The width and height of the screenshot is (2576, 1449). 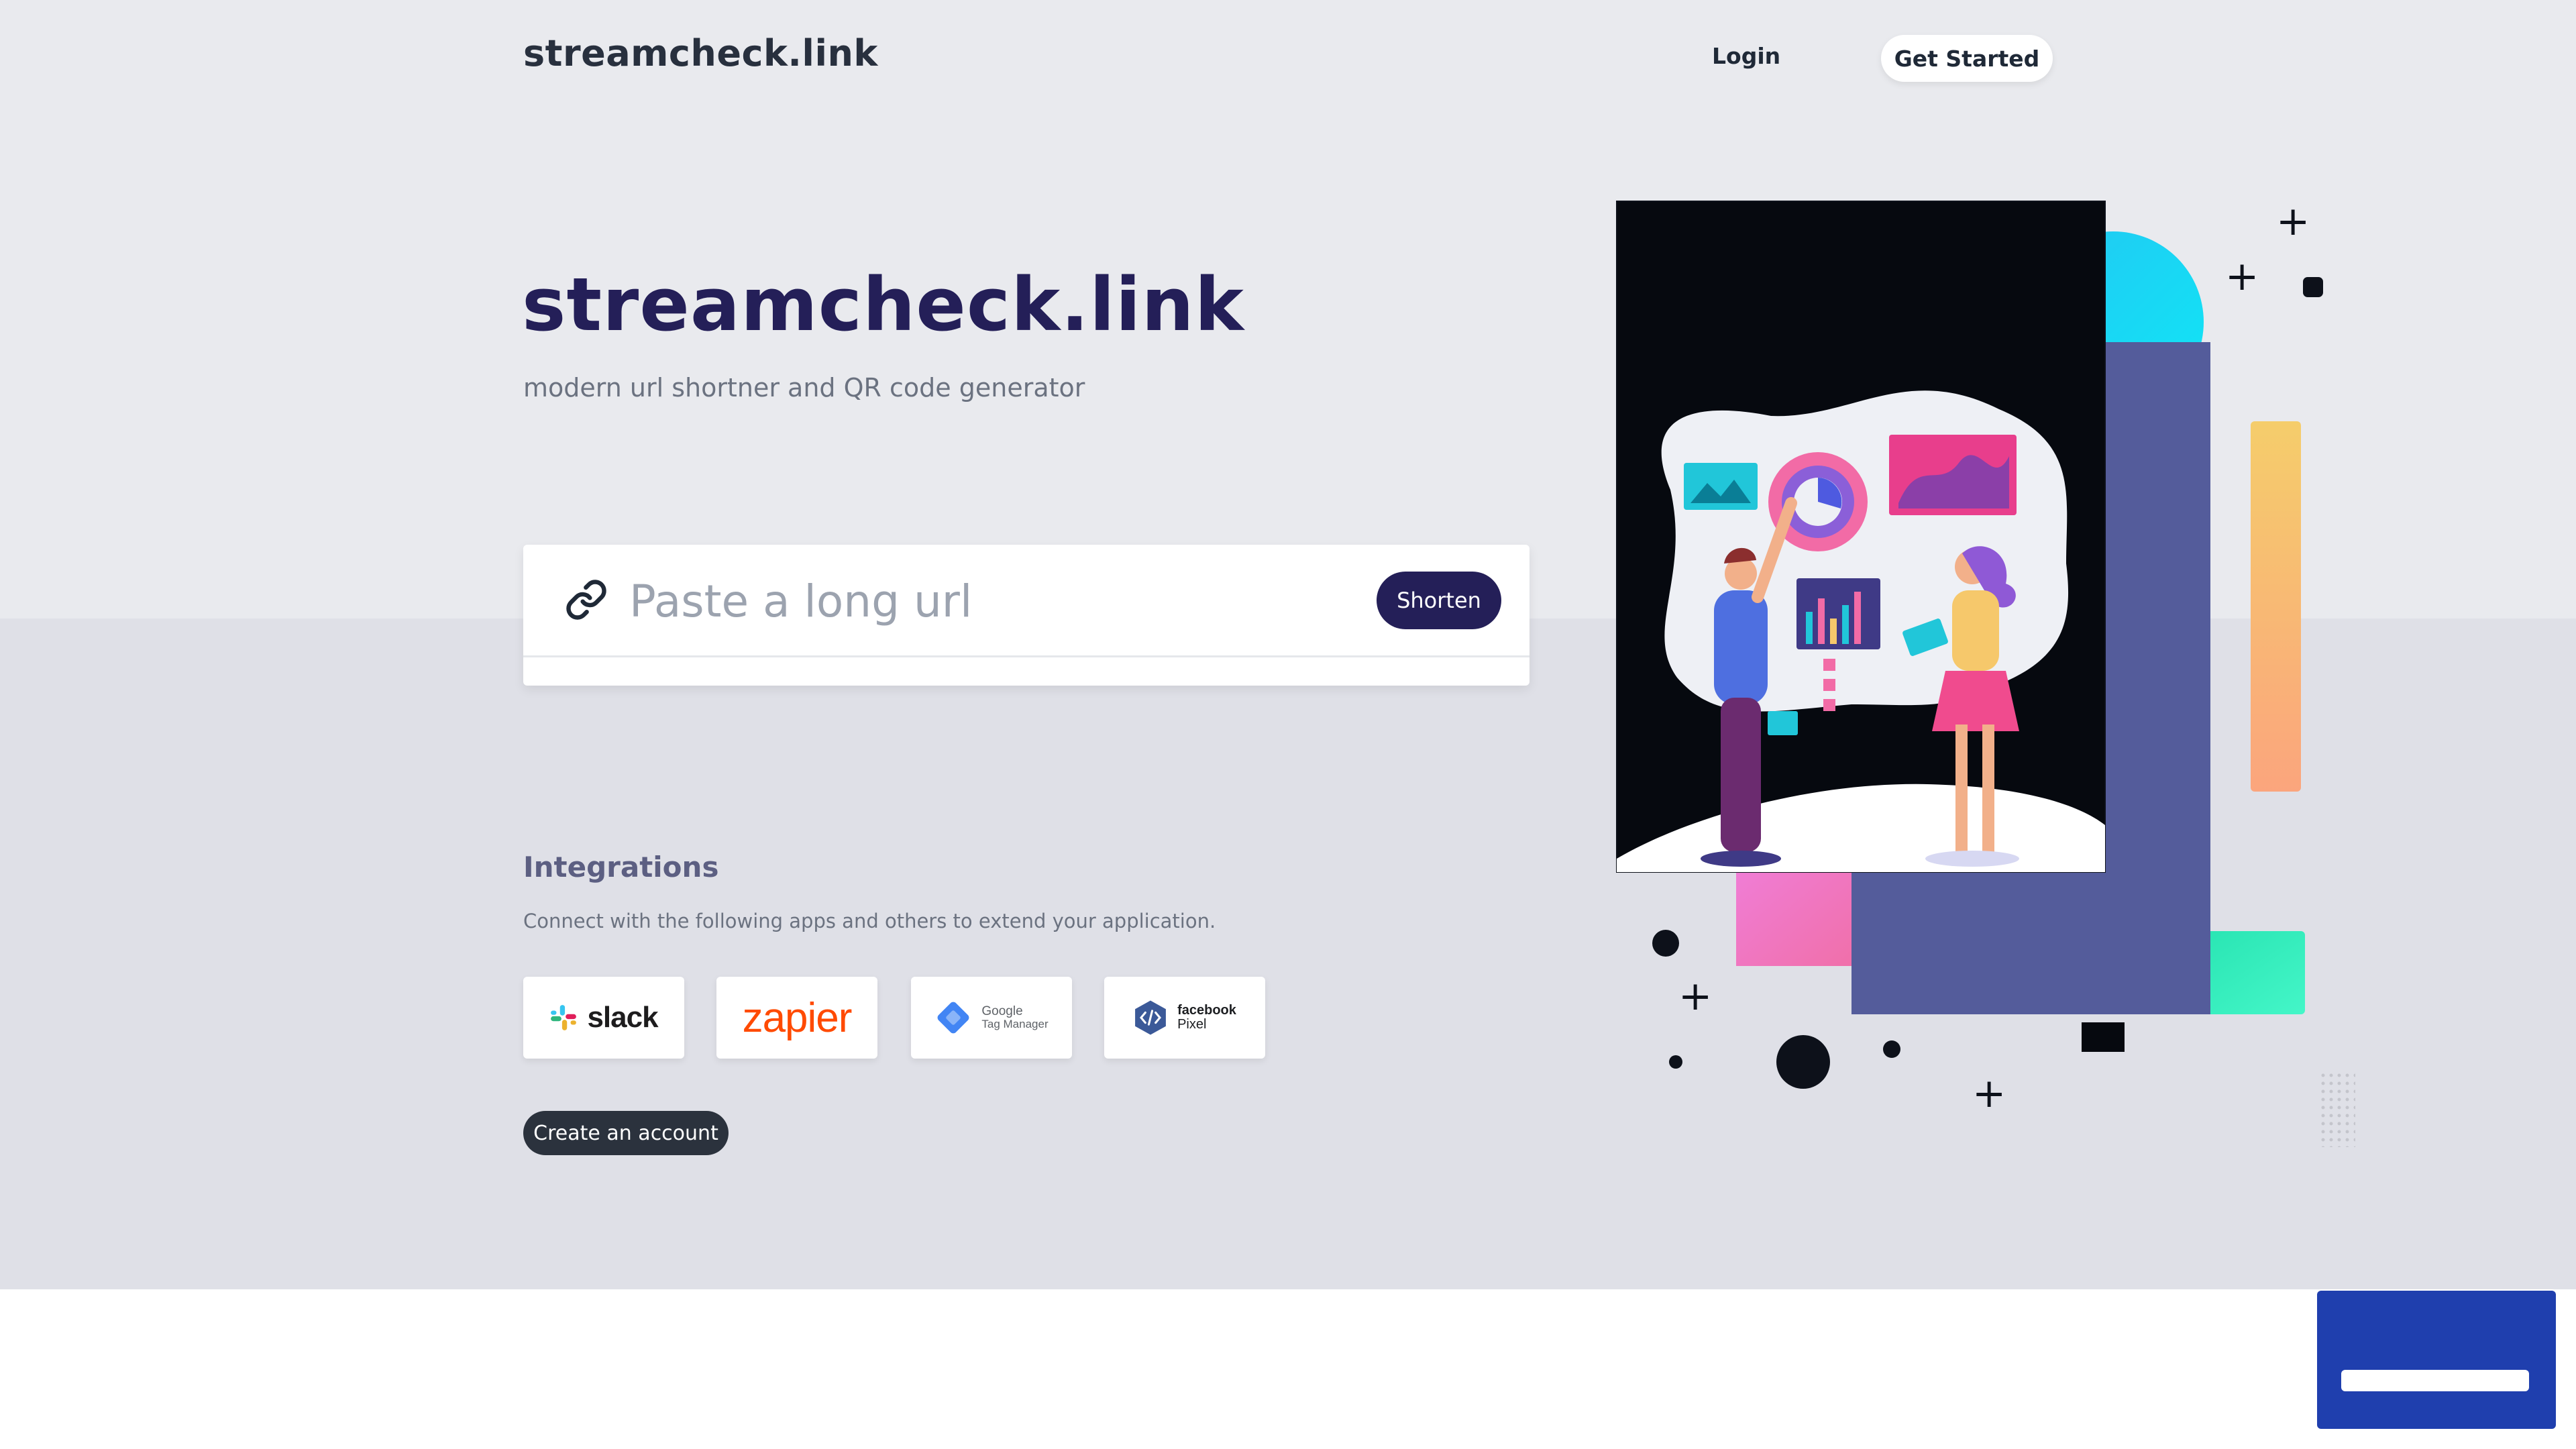 What do you see at coordinates (1288, 1369) in the screenshot?
I see `footer-background` at bounding box center [1288, 1369].